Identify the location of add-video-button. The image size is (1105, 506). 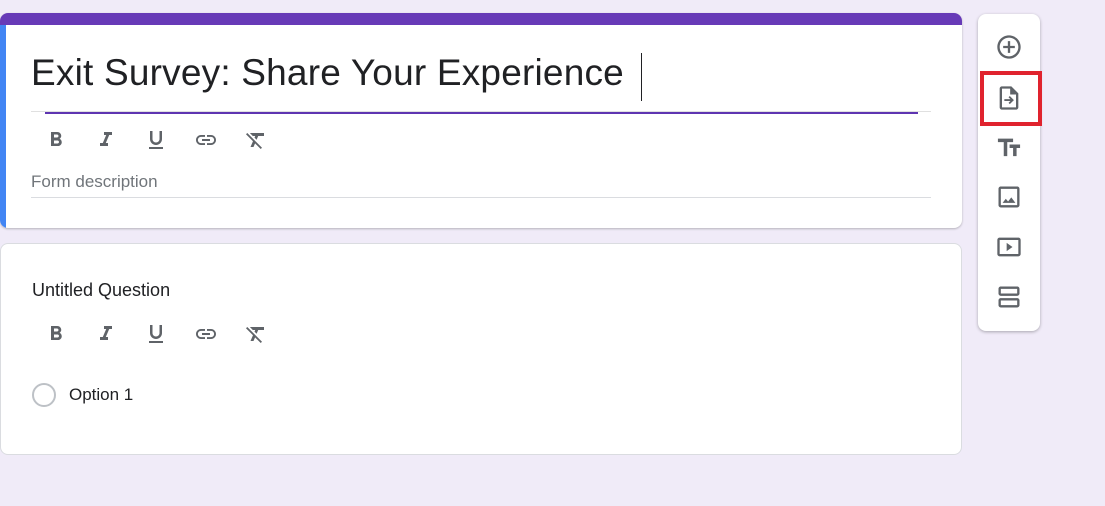
(1009, 247).